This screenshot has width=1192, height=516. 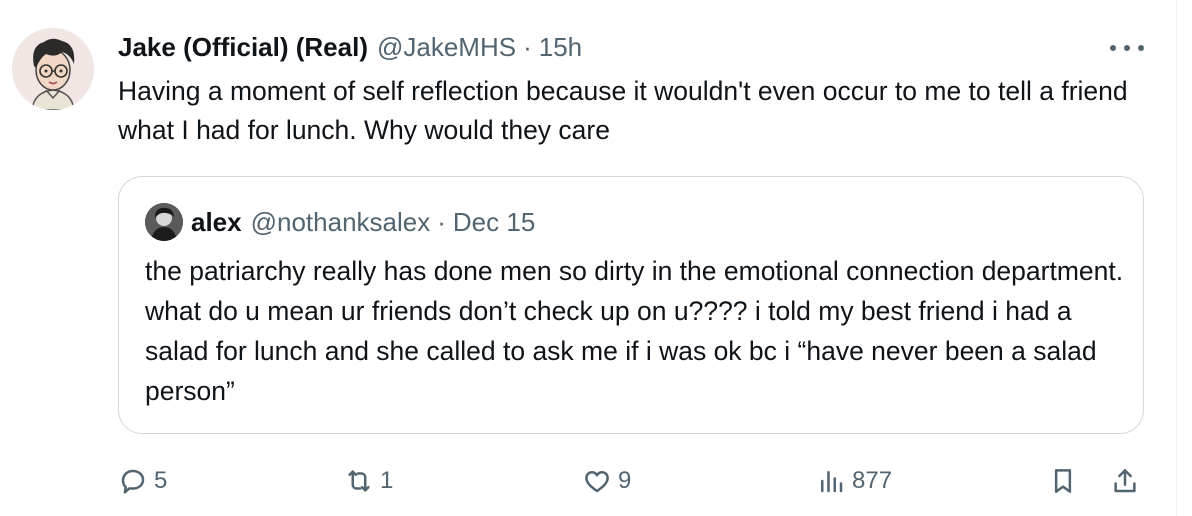 What do you see at coordinates (1176, 258) in the screenshot?
I see `timeline-divider` at bounding box center [1176, 258].